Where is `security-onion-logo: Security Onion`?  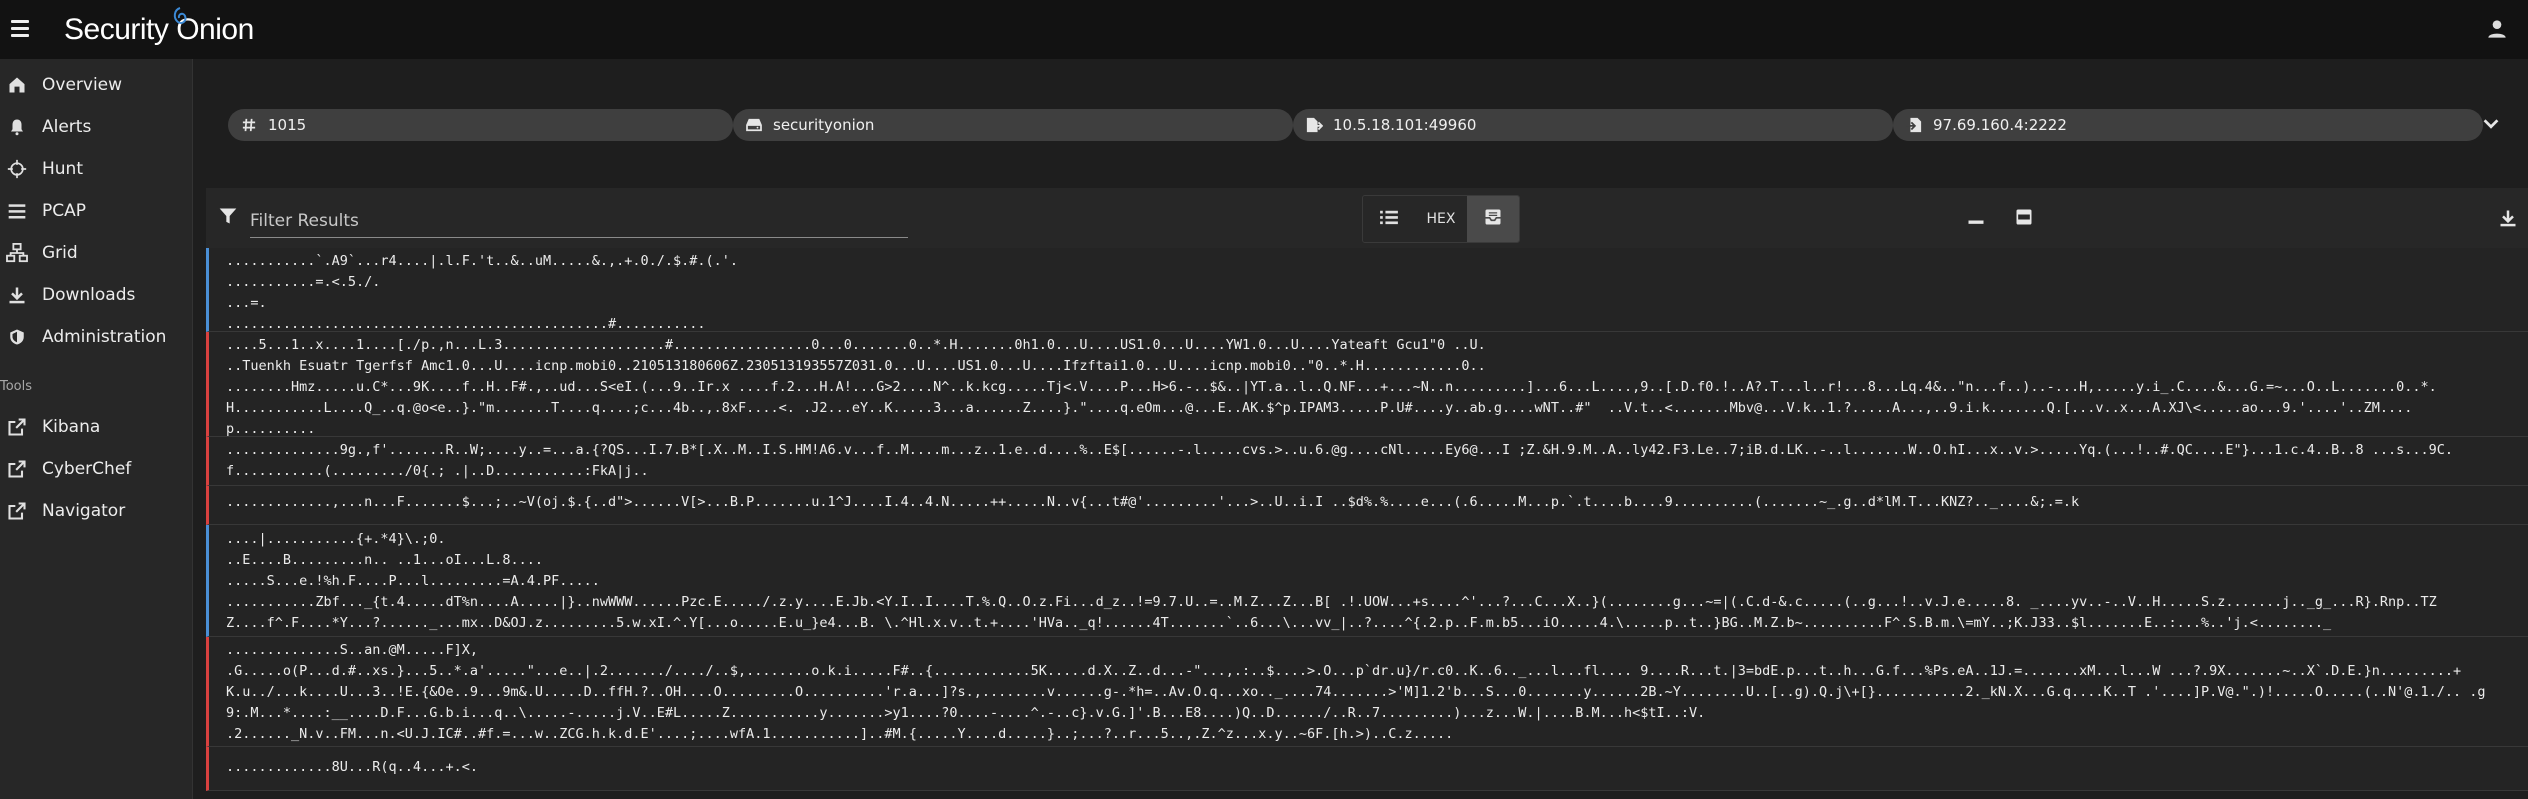
security-onion-logo: Security Onion is located at coordinates (159, 29).